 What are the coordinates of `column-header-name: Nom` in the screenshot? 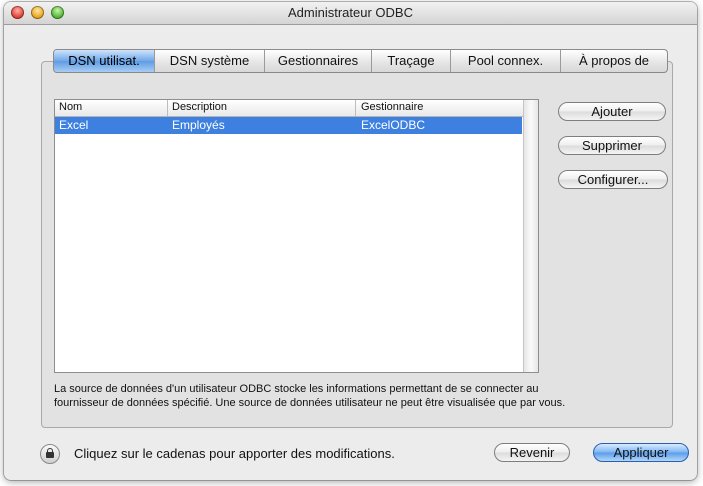 It's located at (70, 107).